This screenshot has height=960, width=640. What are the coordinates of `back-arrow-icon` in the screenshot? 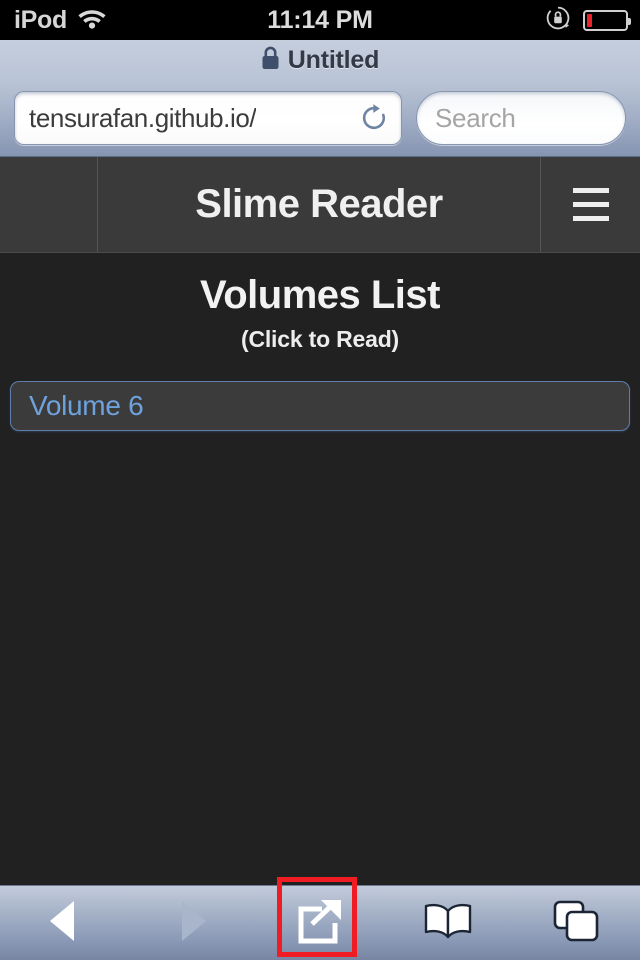 It's located at (64, 923).